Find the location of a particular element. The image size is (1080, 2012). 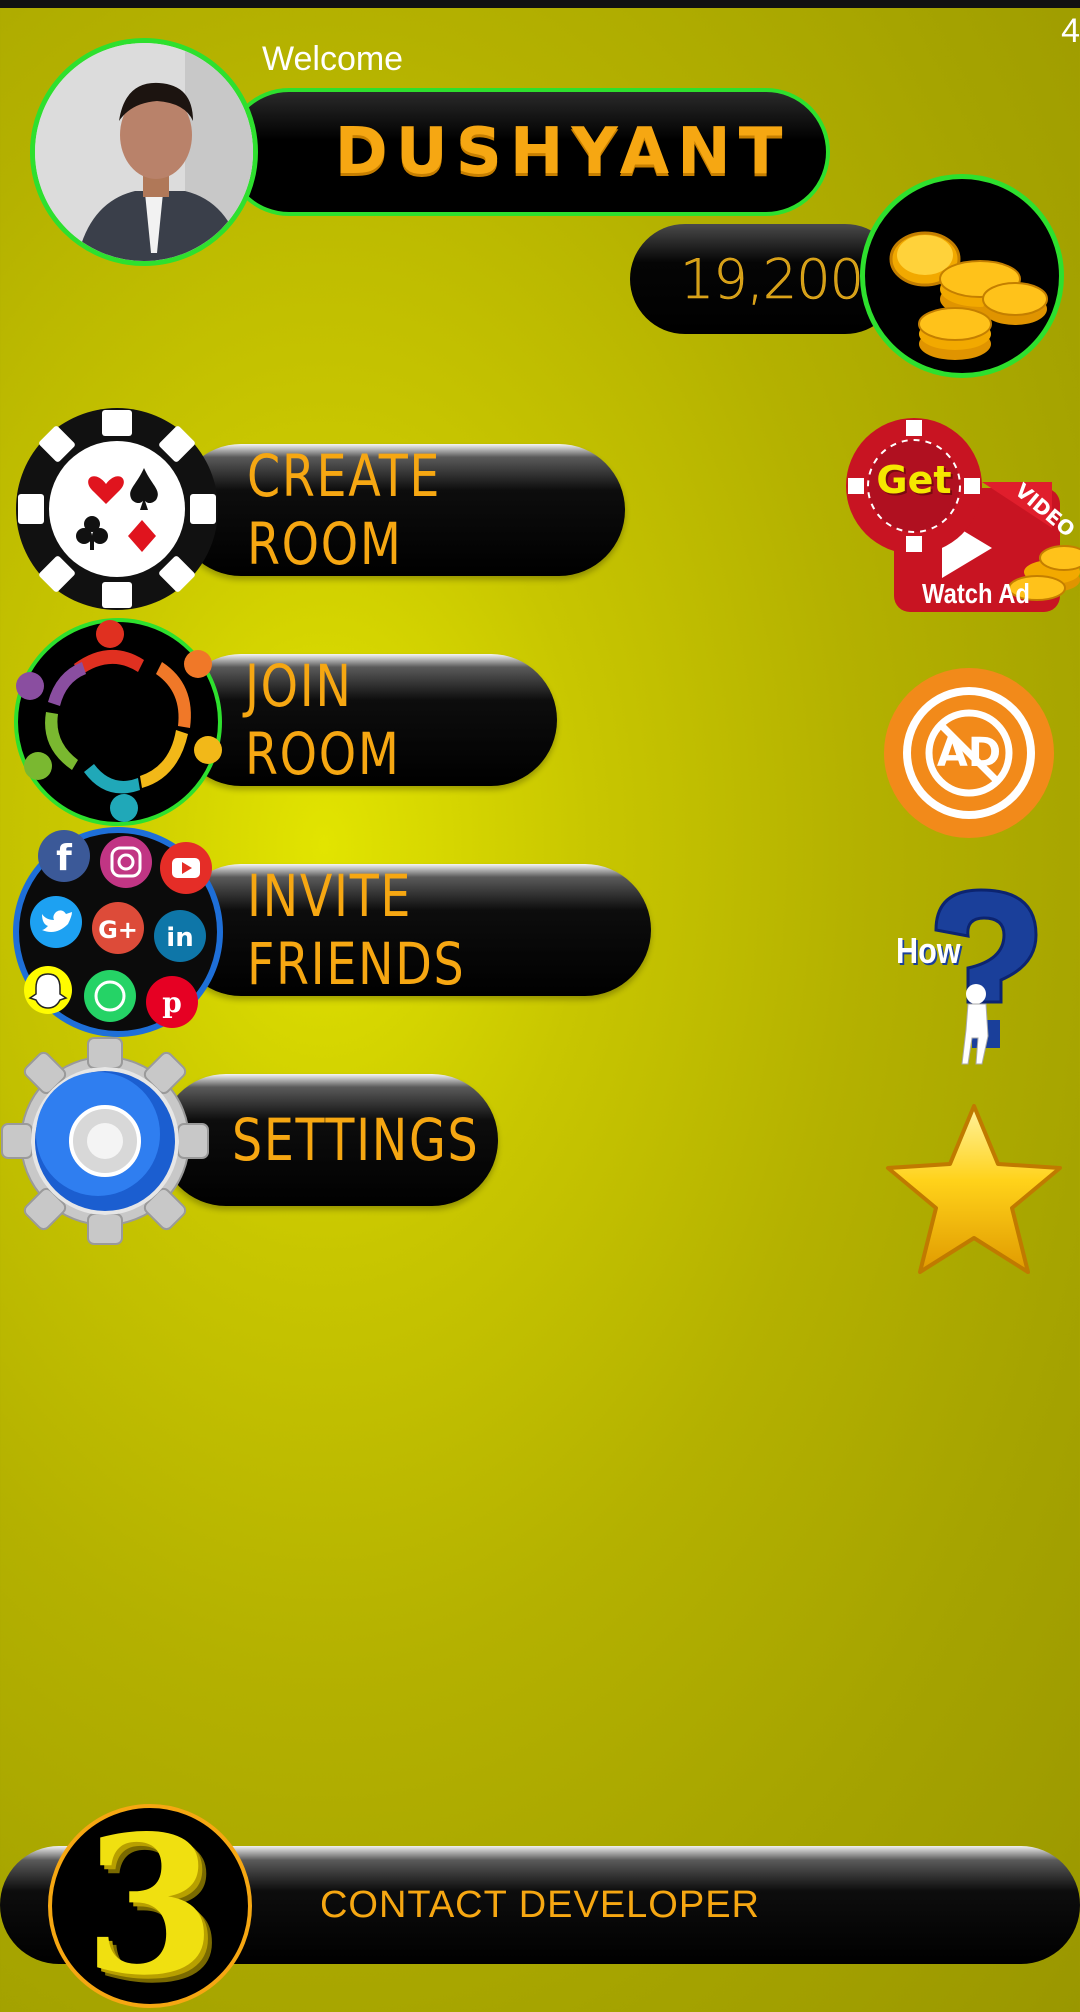

gear-icon is located at coordinates (105, 1141).